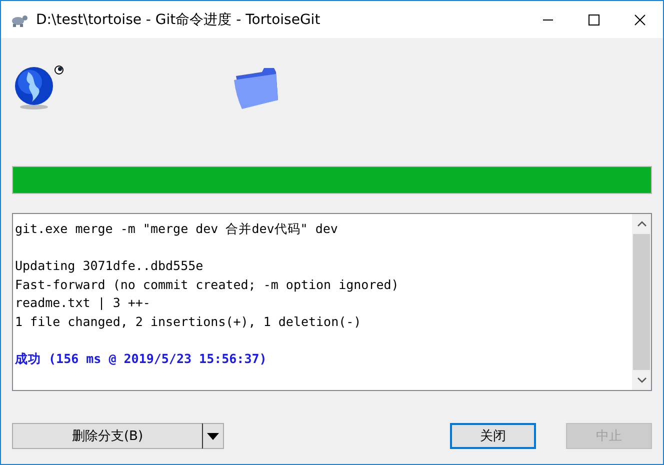 The width and height of the screenshot is (664, 465). Describe the element at coordinates (640, 20) in the screenshot. I see `close-icon` at that location.